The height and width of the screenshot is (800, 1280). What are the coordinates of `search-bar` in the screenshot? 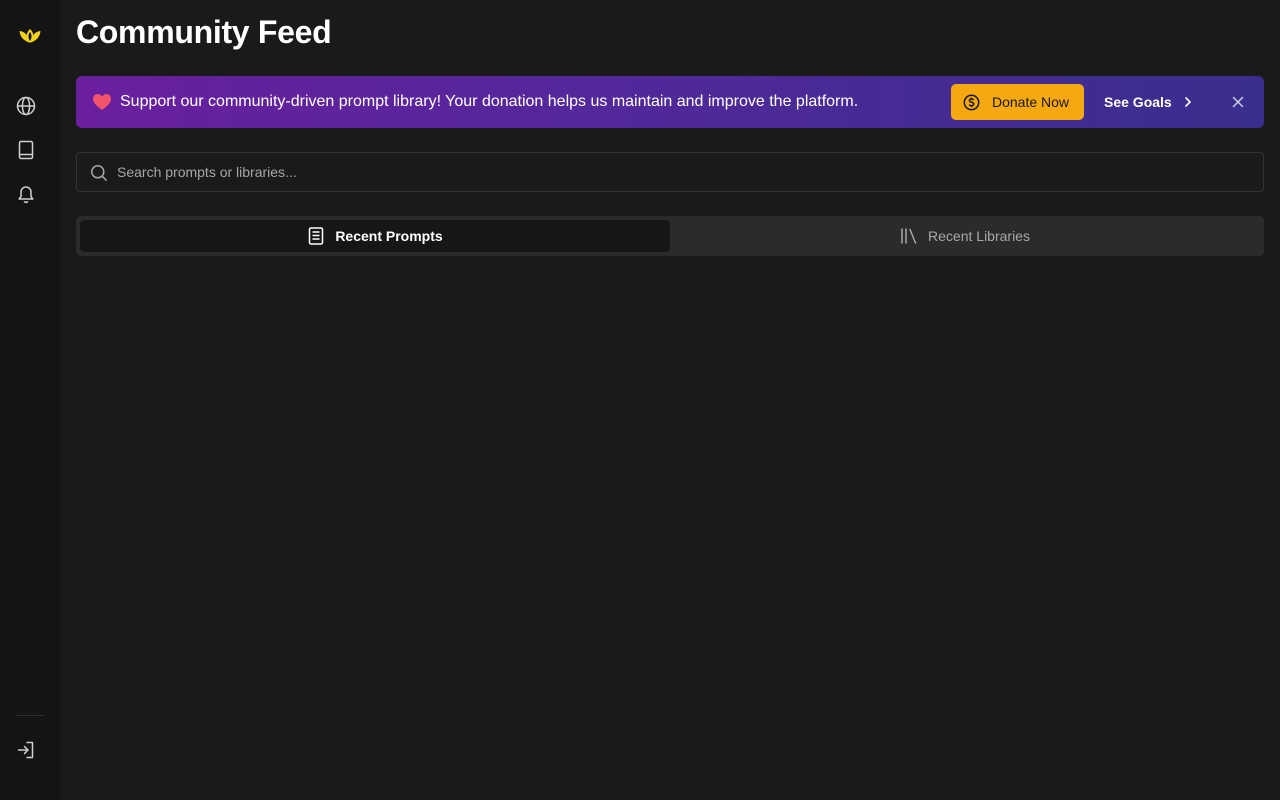 It's located at (670, 172).